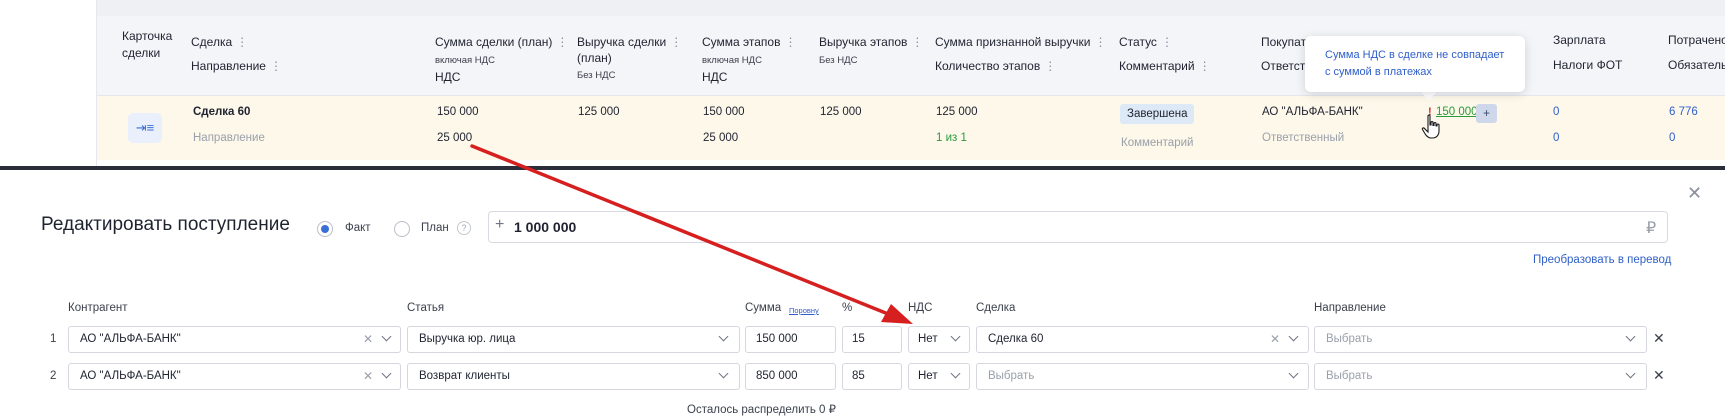 The width and height of the screenshot is (1725, 420). Describe the element at coordinates (841, 112) in the screenshot. I see `stages-revenue-value: 125 000` at that location.